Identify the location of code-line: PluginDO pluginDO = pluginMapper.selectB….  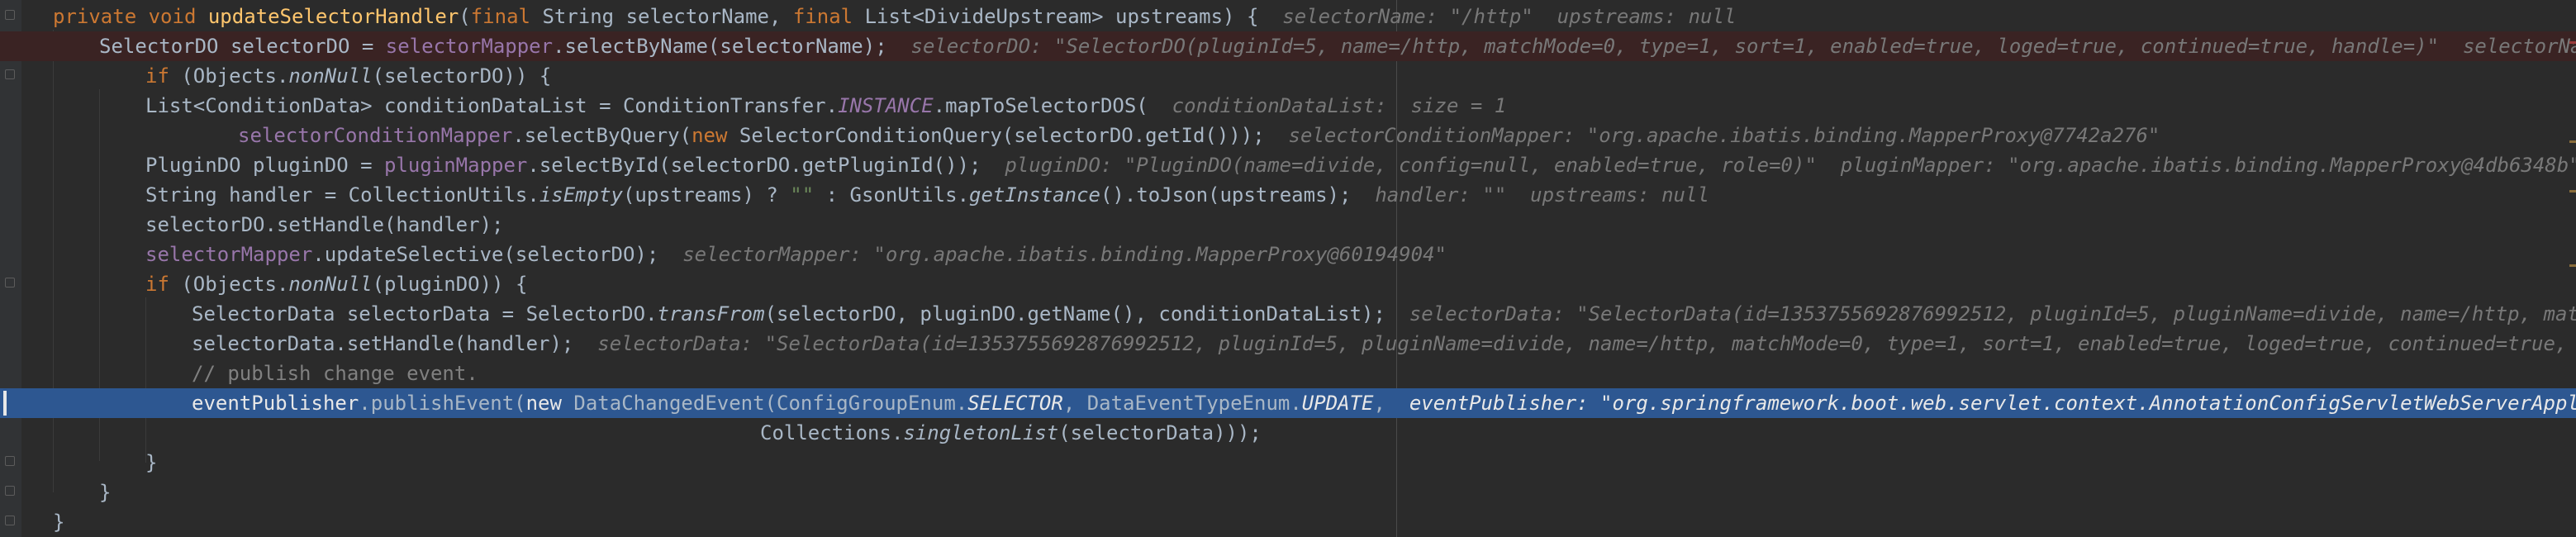
(1288, 165).